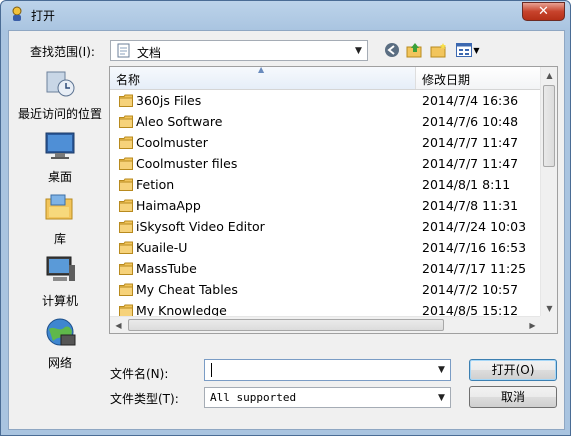  Describe the element at coordinates (172, 142) in the screenshot. I see `file-name: Coolmuster` at that location.